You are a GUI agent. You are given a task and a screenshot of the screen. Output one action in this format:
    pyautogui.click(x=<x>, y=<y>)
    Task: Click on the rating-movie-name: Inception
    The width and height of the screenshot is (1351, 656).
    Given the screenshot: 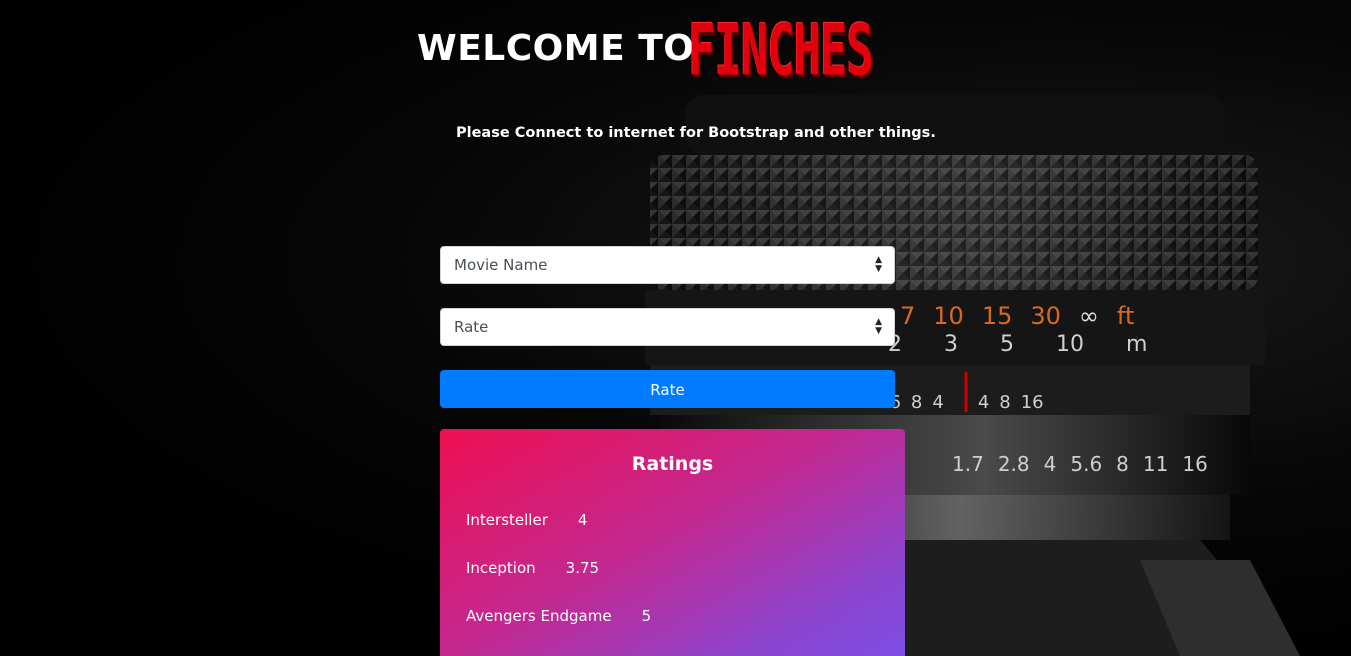 What is the action you would take?
    pyautogui.click(x=501, y=568)
    